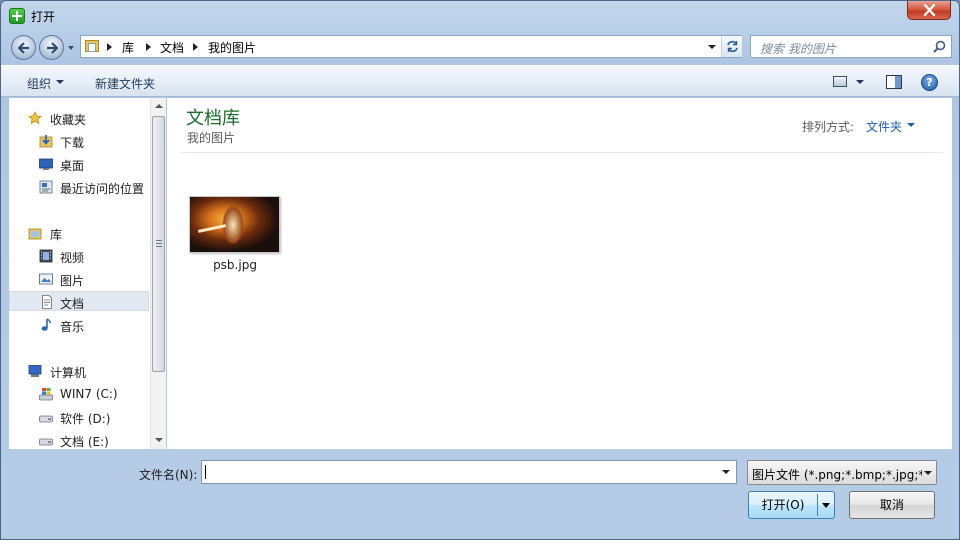 The height and width of the screenshot is (540, 960). I want to click on windows-drive-icon, so click(46, 394).